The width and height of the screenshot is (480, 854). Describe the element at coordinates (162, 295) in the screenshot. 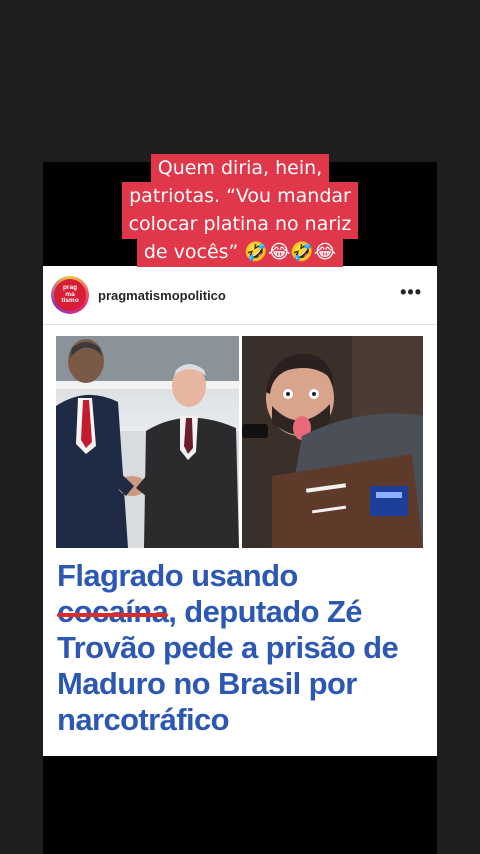

I see `username: pragmatismopolitico` at that location.